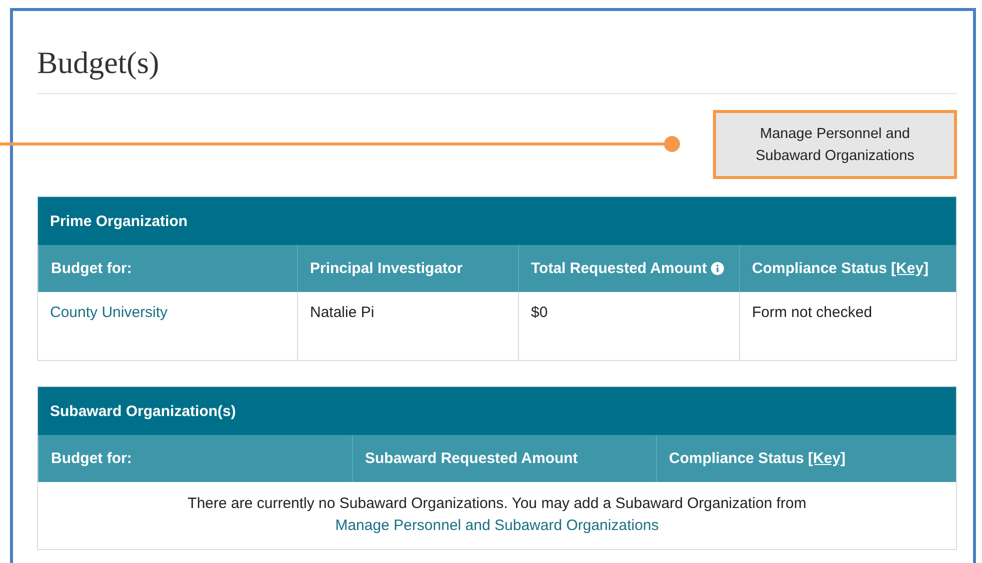 Image resolution: width=982 pixels, height=563 pixels. Describe the element at coordinates (835, 144) in the screenshot. I see `manage-button: Manage Personnel and Subaward Organizations` at that location.